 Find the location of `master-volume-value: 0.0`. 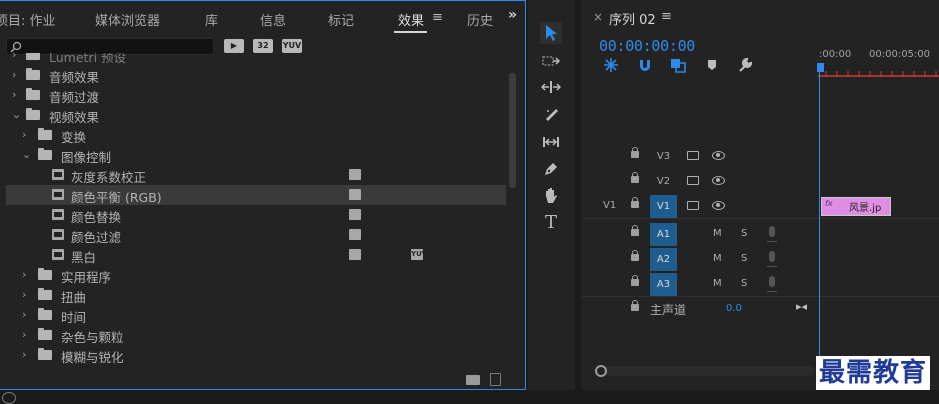

master-volume-value: 0.0 is located at coordinates (734, 308).